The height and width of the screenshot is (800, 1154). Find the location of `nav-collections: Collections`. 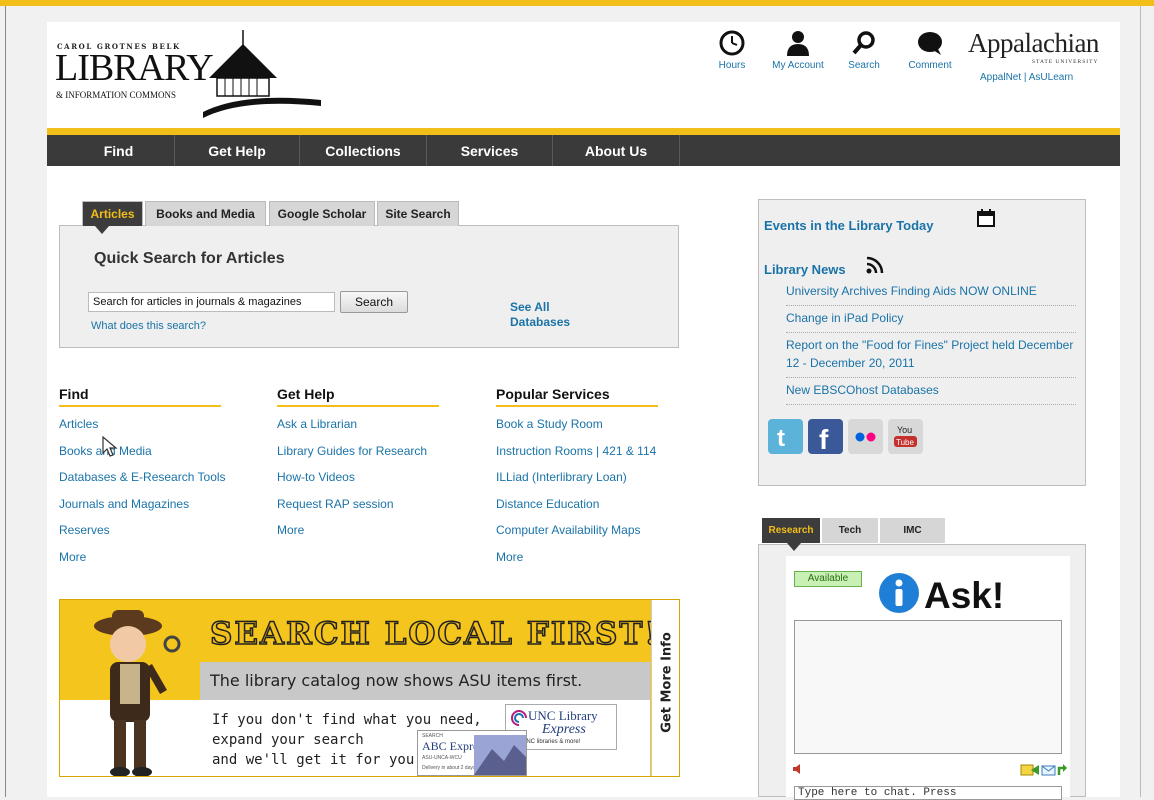

nav-collections: Collections is located at coordinates (363, 150).